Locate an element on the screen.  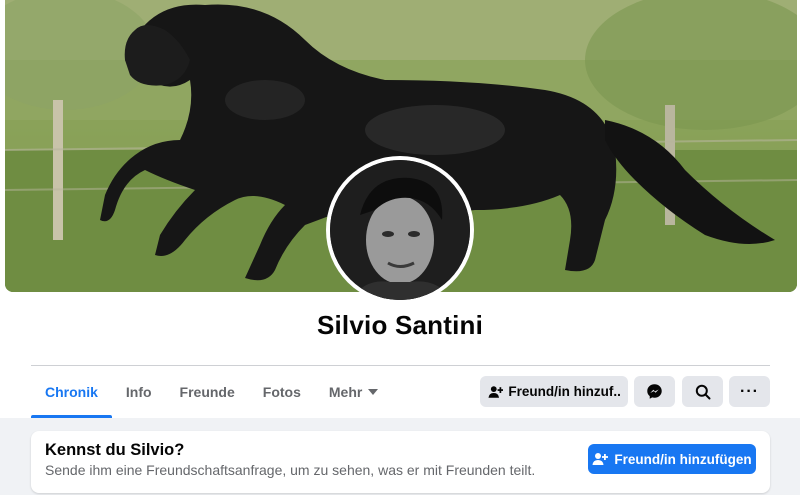
more-dots-icon: ··· is located at coordinates (749, 391).